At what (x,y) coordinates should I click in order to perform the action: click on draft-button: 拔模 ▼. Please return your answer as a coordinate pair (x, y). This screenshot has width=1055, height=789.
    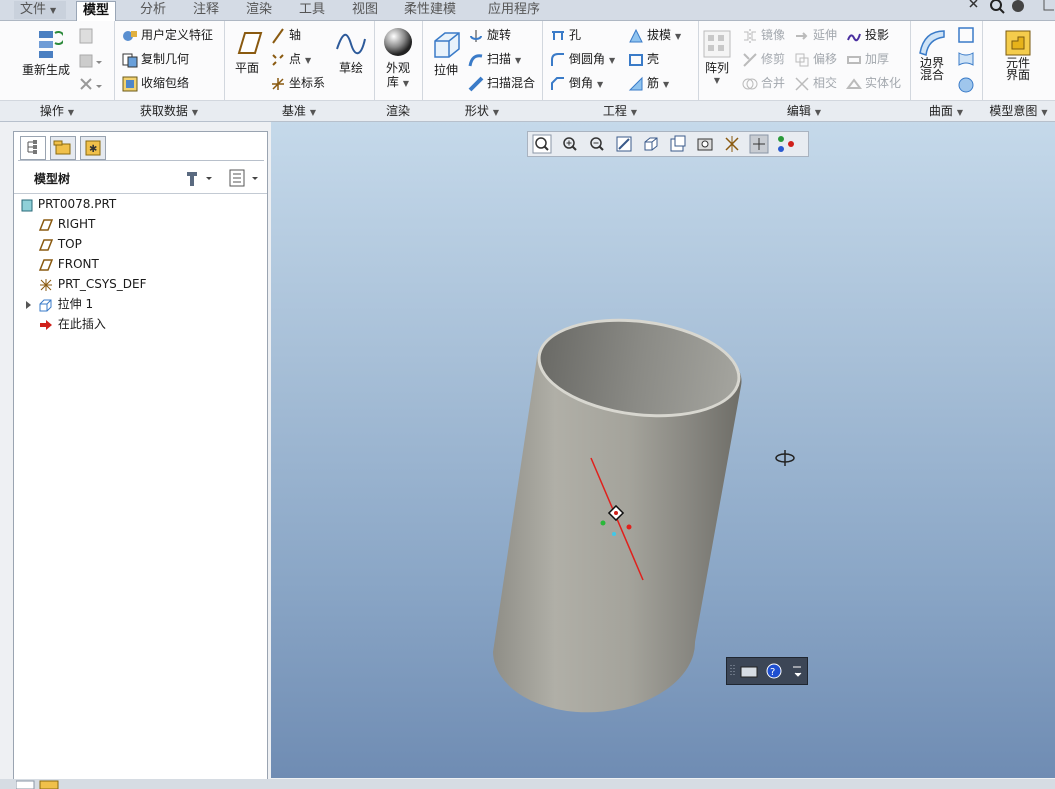
    Looking at the image, I should click on (654, 35).